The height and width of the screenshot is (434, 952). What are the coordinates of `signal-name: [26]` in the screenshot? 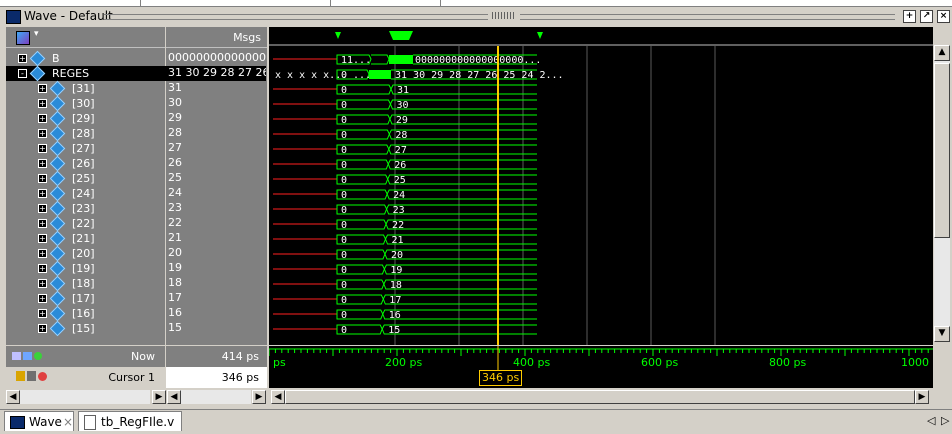 It's located at (83, 163).